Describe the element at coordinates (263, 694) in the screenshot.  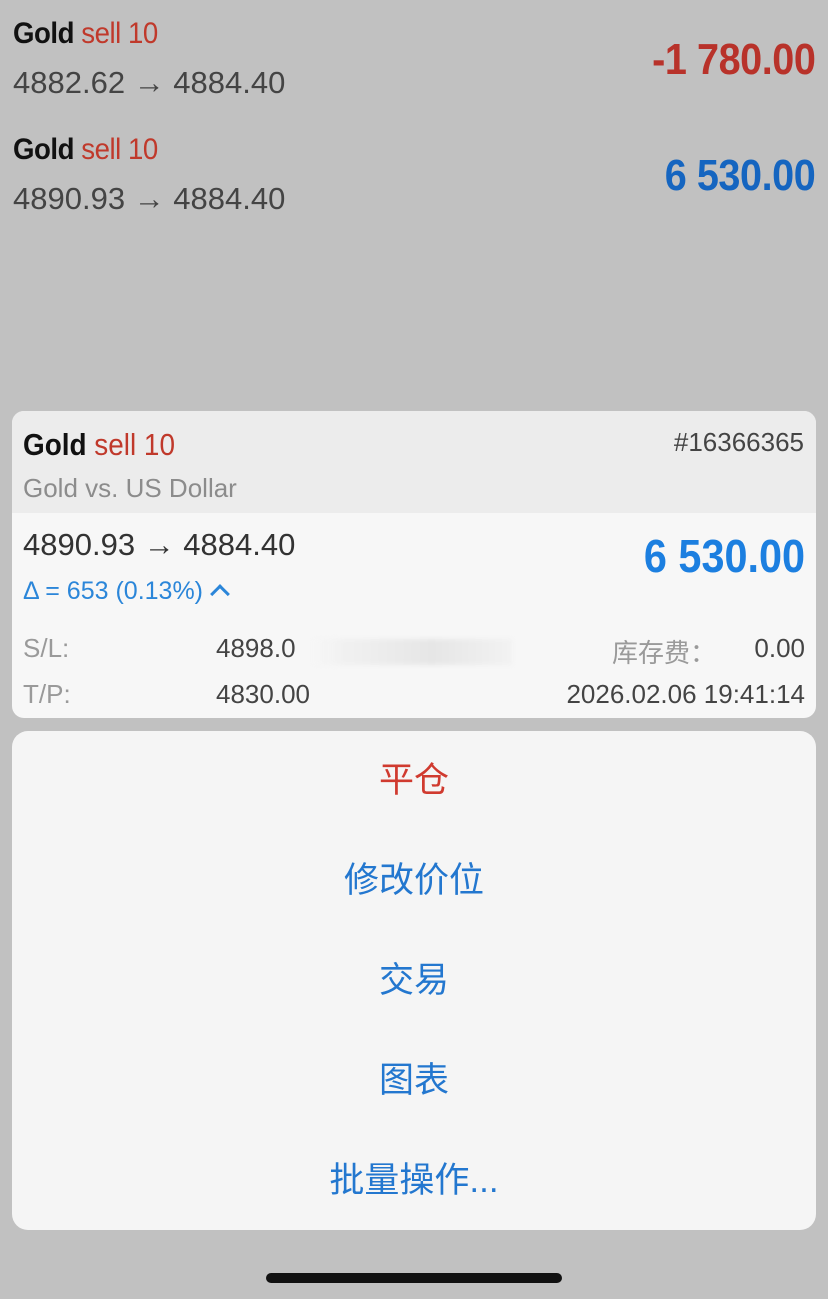
I see `tp-value: 4830.00` at that location.